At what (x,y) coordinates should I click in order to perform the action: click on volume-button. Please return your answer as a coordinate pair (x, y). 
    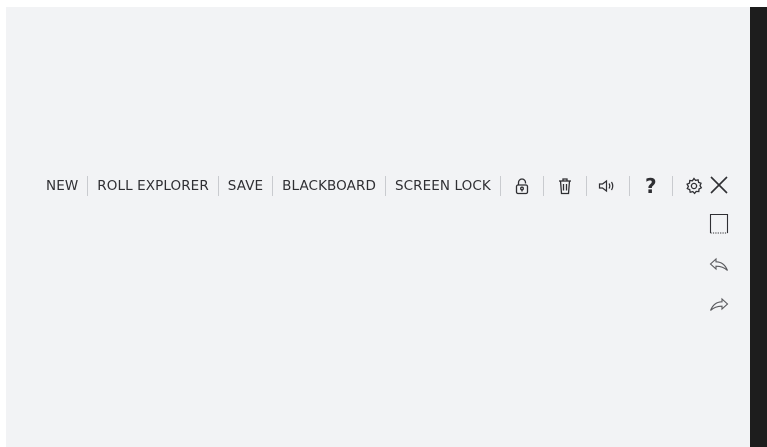
    Looking at the image, I should click on (608, 186).